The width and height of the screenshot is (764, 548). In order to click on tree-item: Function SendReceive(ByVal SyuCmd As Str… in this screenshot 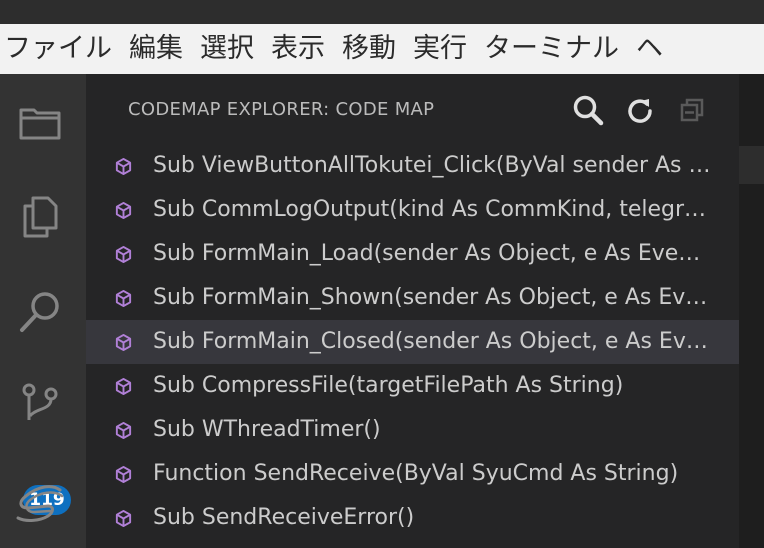, I will do `click(412, 474)`.